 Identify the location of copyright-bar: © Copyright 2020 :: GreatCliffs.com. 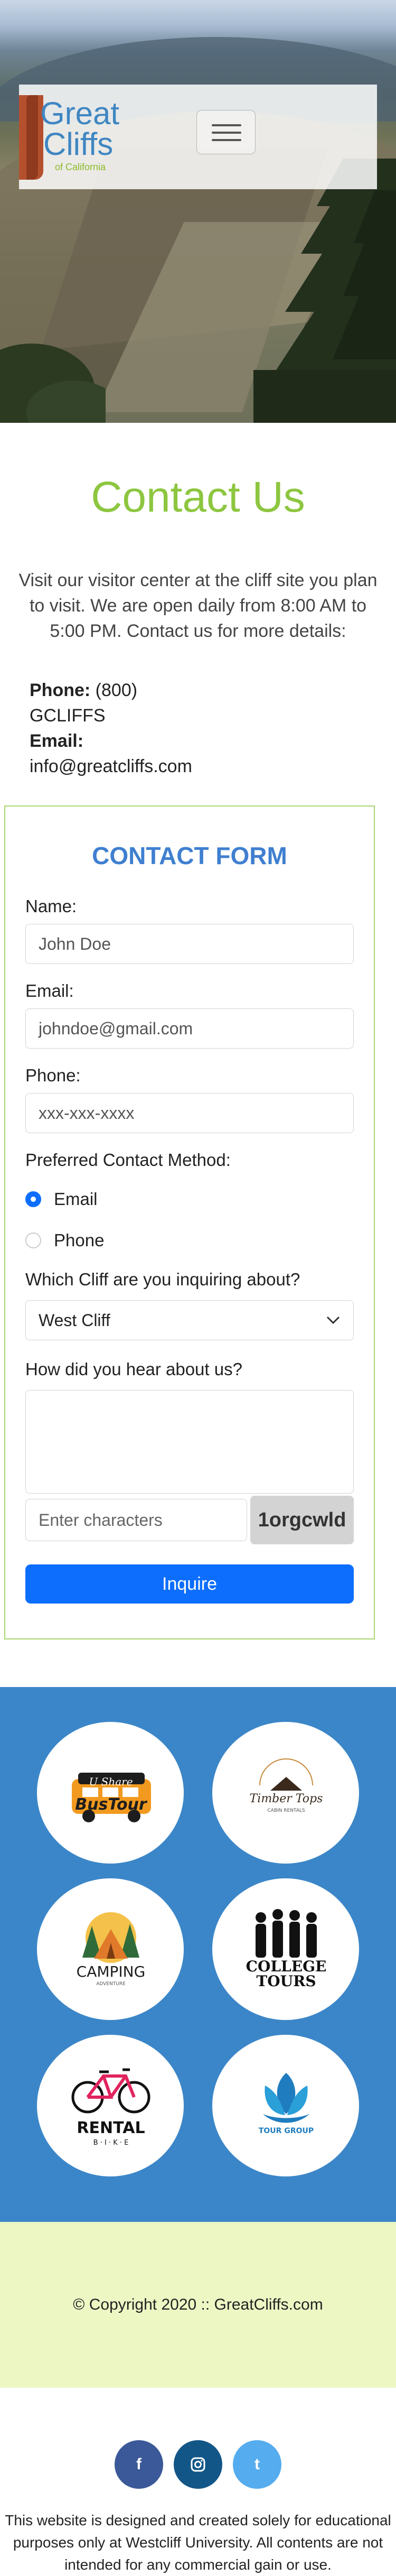
(198, 2305).